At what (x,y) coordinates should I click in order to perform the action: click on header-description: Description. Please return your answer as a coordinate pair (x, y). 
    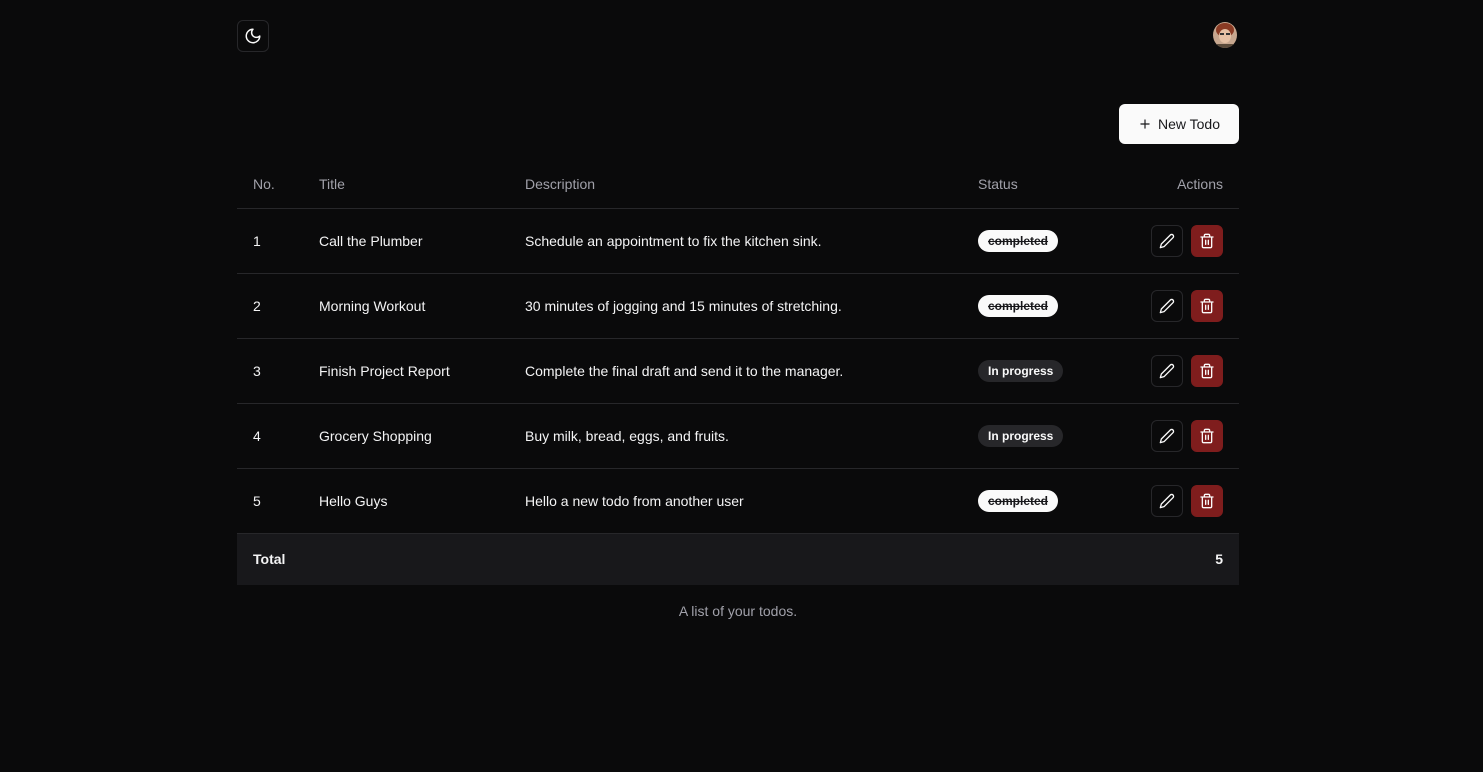
    Looking at the image, I should click on (735, 184).